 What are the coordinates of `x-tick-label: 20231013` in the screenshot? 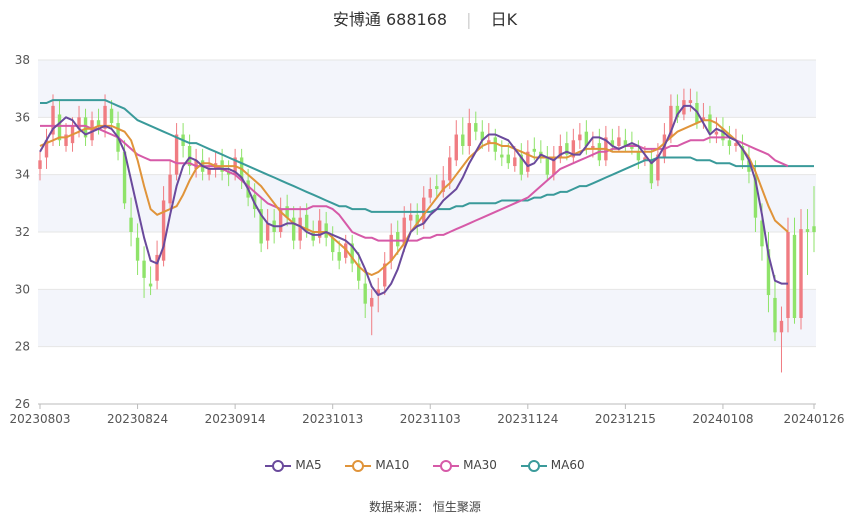 It's located at (332, 419).